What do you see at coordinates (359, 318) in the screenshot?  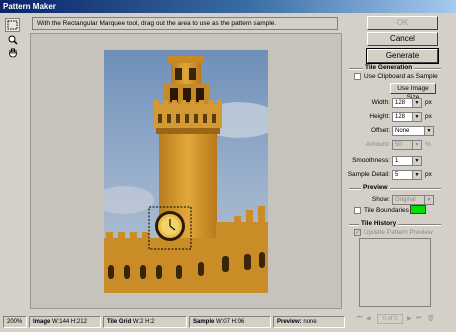 I see `first-tile-icon: ⏮` at bounding box center [359, 318].